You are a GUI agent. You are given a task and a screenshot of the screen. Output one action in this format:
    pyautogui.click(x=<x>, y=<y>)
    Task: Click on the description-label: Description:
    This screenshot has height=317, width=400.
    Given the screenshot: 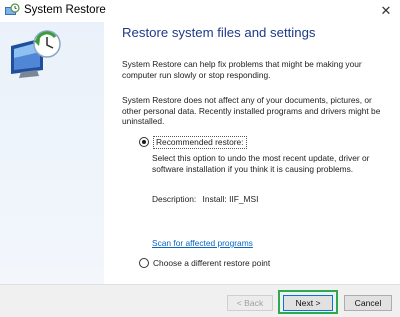 What is the action you would take?
    pyautogui.click(x=174, y=199)
    